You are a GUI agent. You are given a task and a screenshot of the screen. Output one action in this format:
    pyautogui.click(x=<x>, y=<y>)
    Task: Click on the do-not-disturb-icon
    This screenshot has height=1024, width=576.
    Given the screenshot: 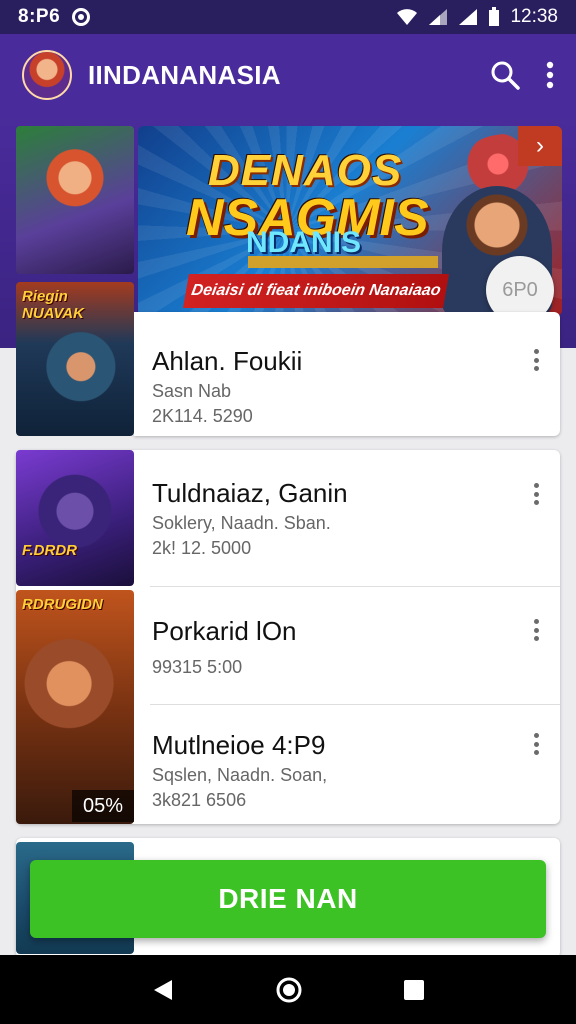 What is the action you would take?
    pyautogui.click(x=81, y=17)
    